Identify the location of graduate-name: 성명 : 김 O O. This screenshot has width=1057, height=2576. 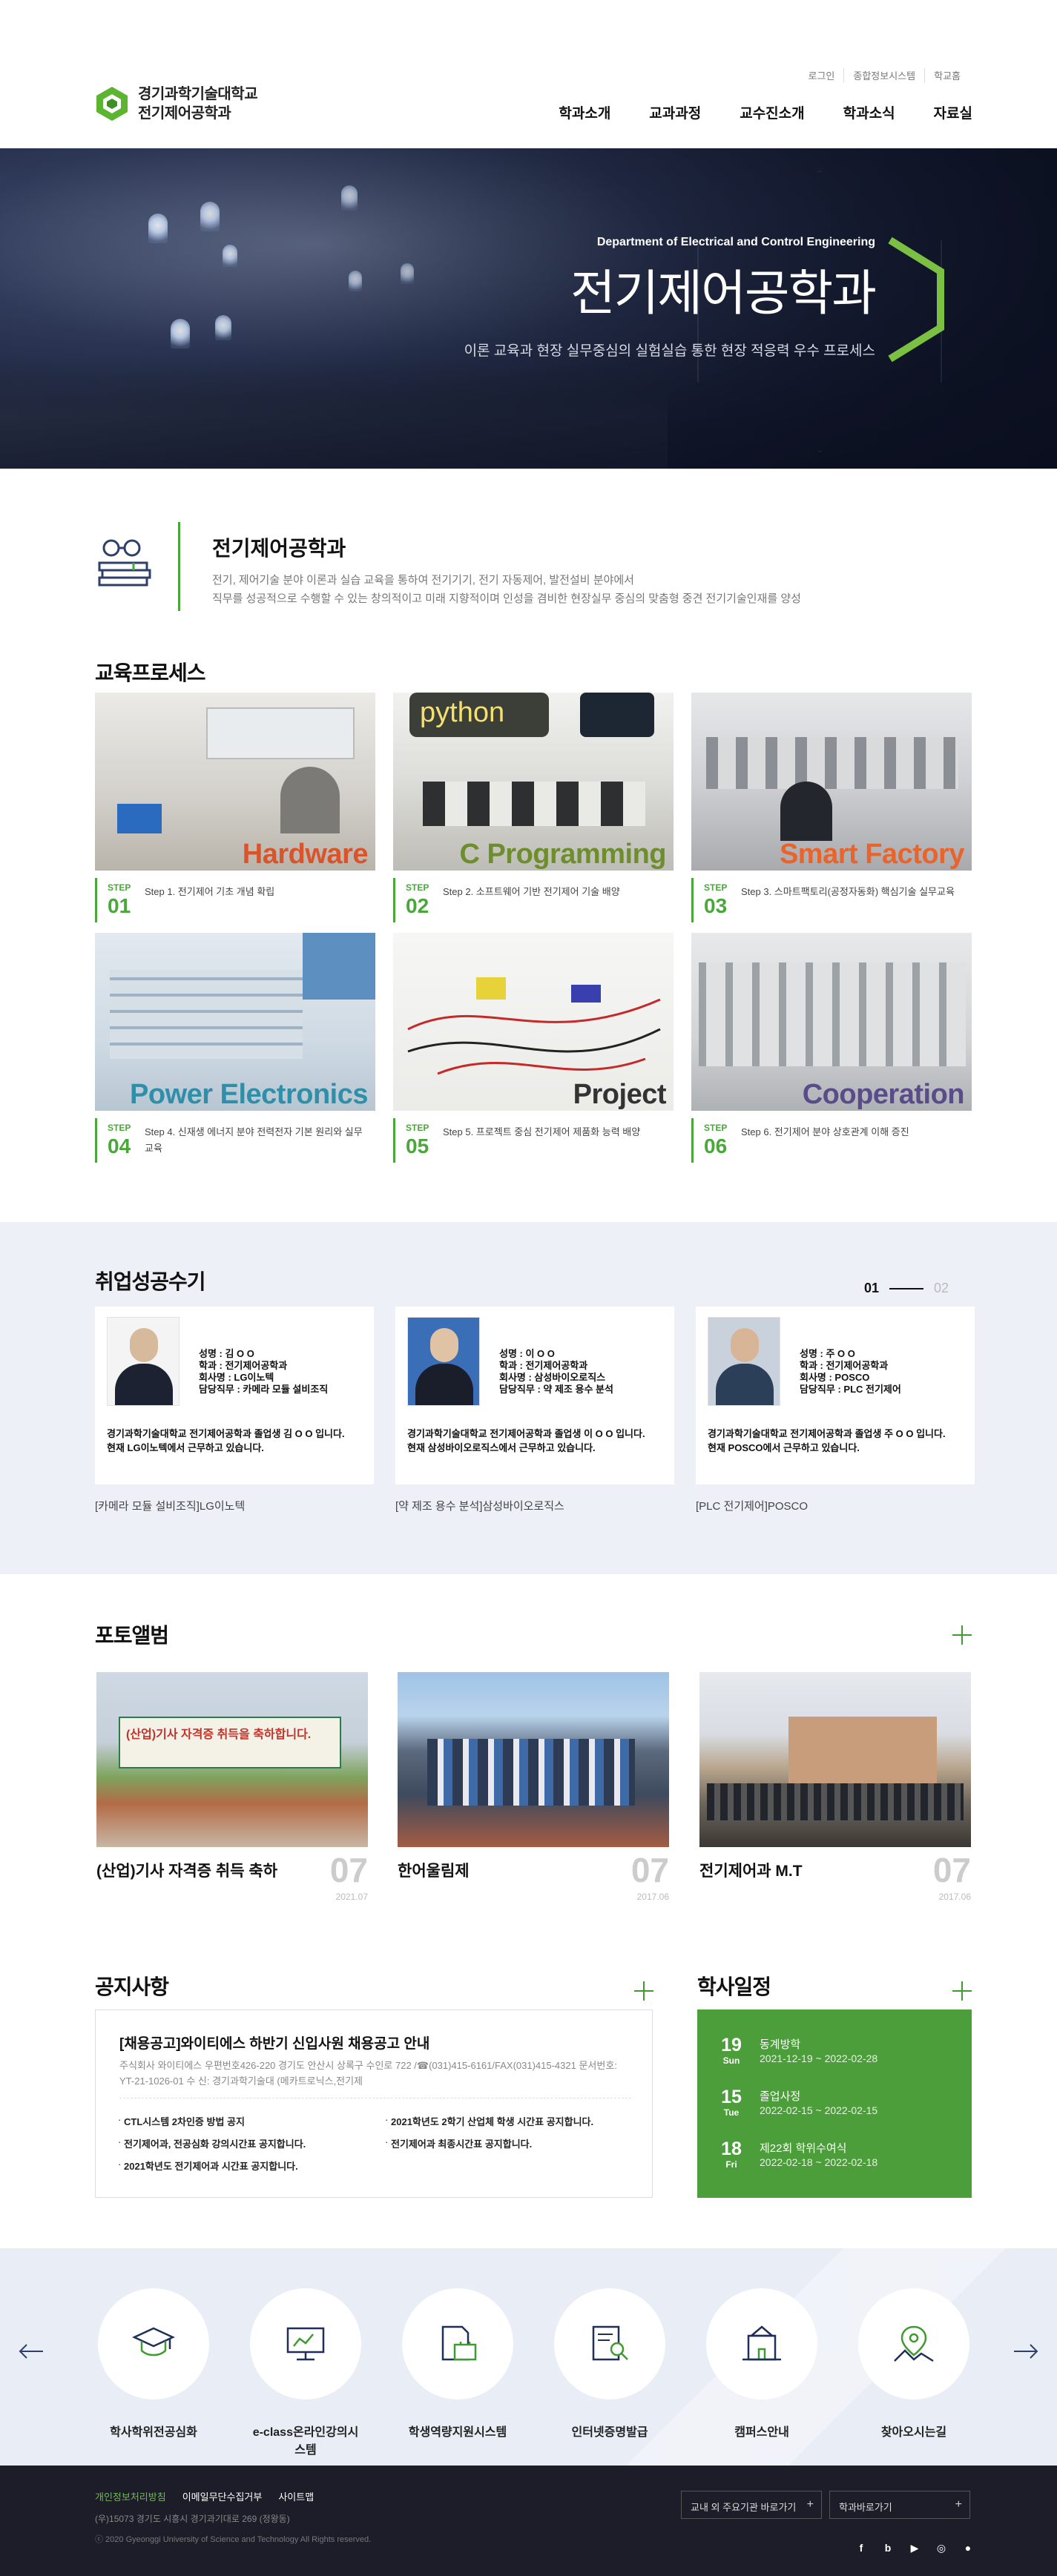
(227, 1353).